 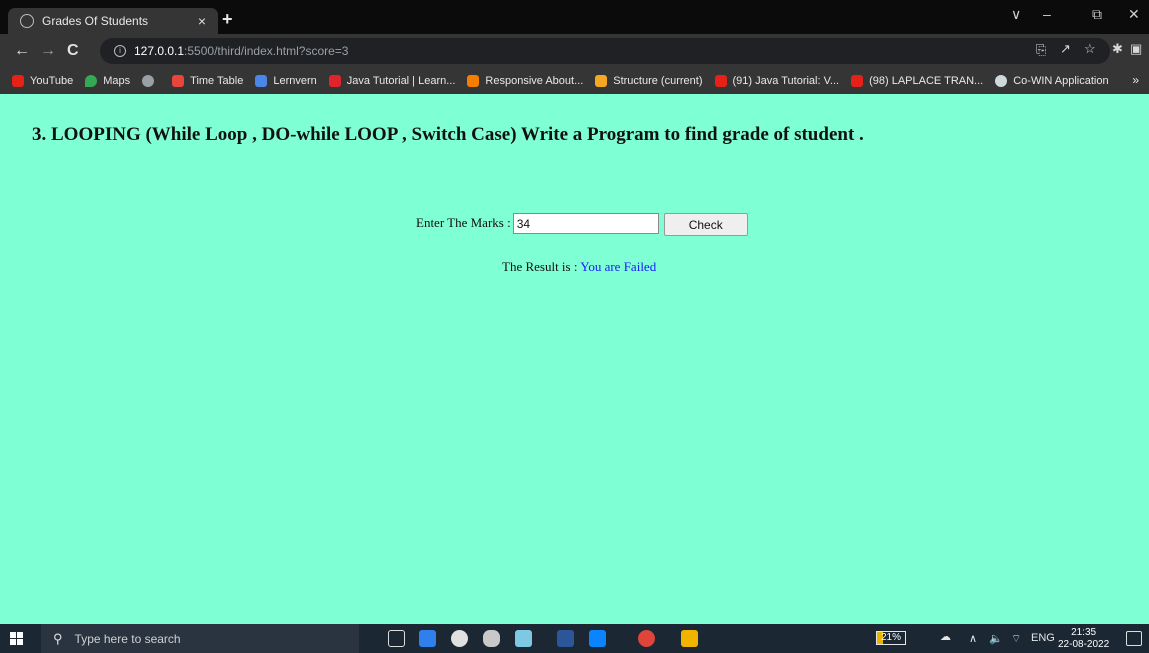 What do you see at coordinates (22, 51) in the screenshot?
I see `back-button: ←` at bounding box center [22, 51].